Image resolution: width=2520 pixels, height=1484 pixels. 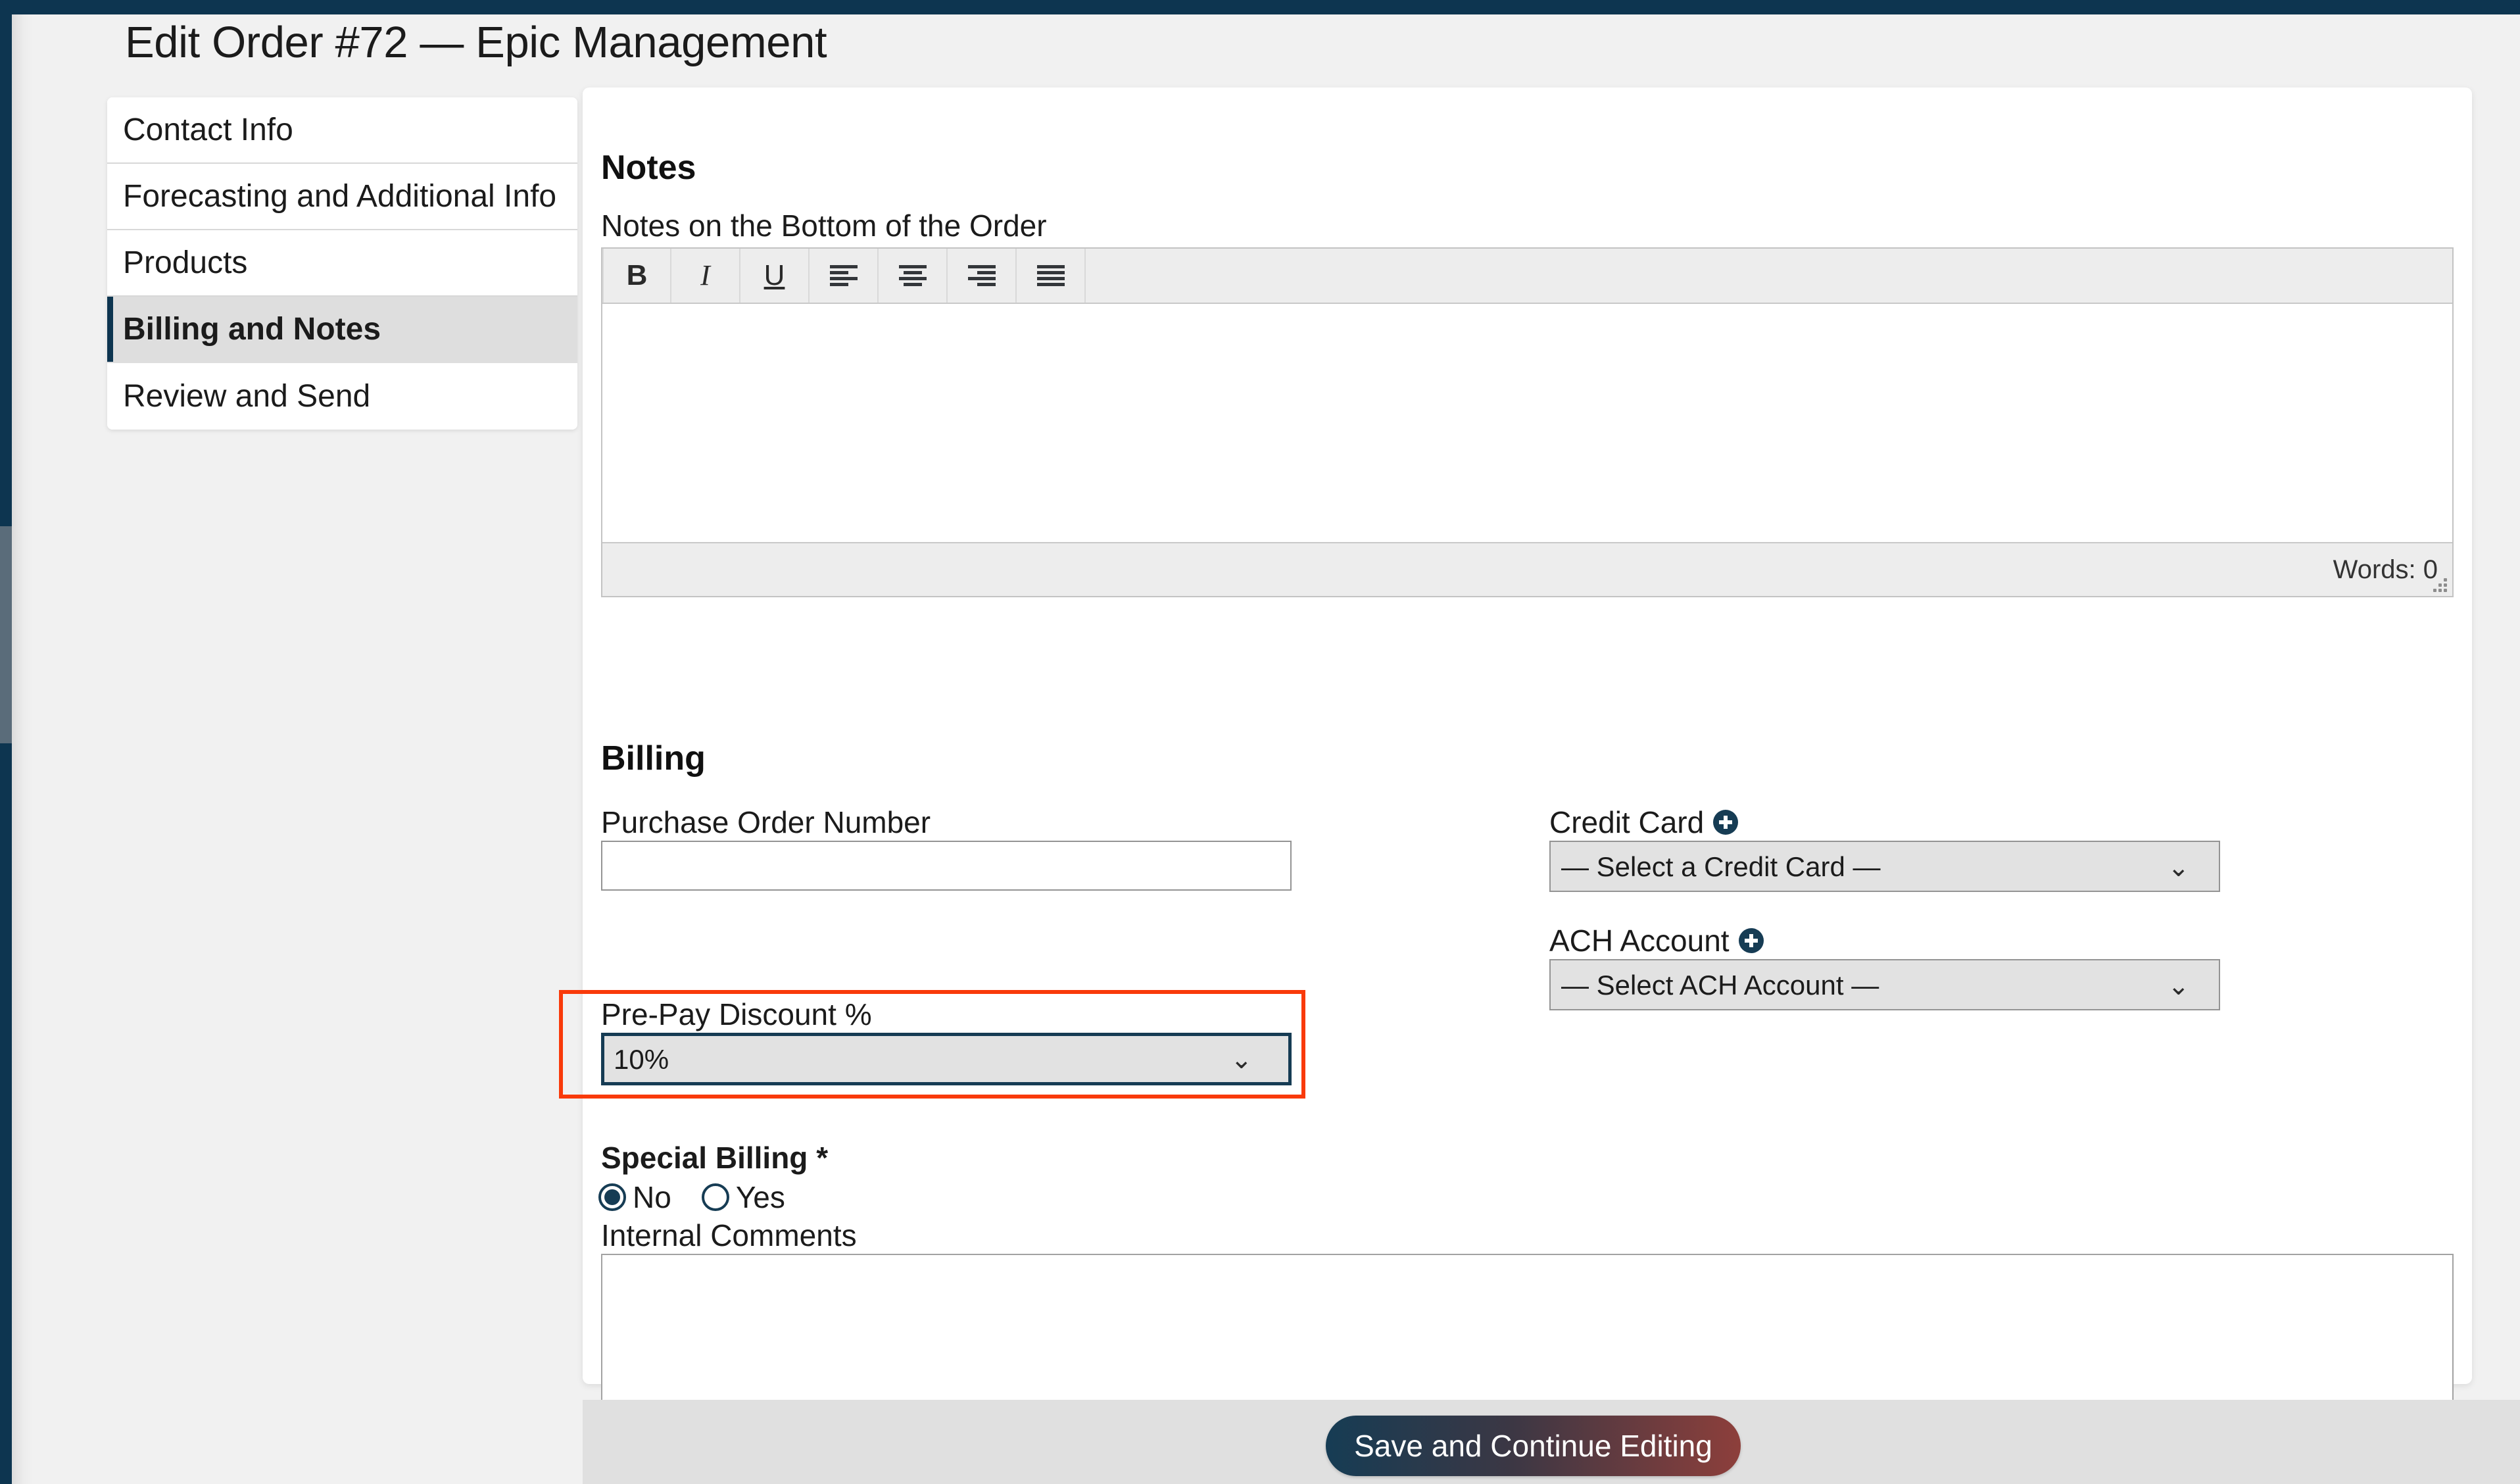 What do you see at coordinates (2438, 583) in the screenshot?
I see `resize-grip-icon` at bounding box center [2438, 583].